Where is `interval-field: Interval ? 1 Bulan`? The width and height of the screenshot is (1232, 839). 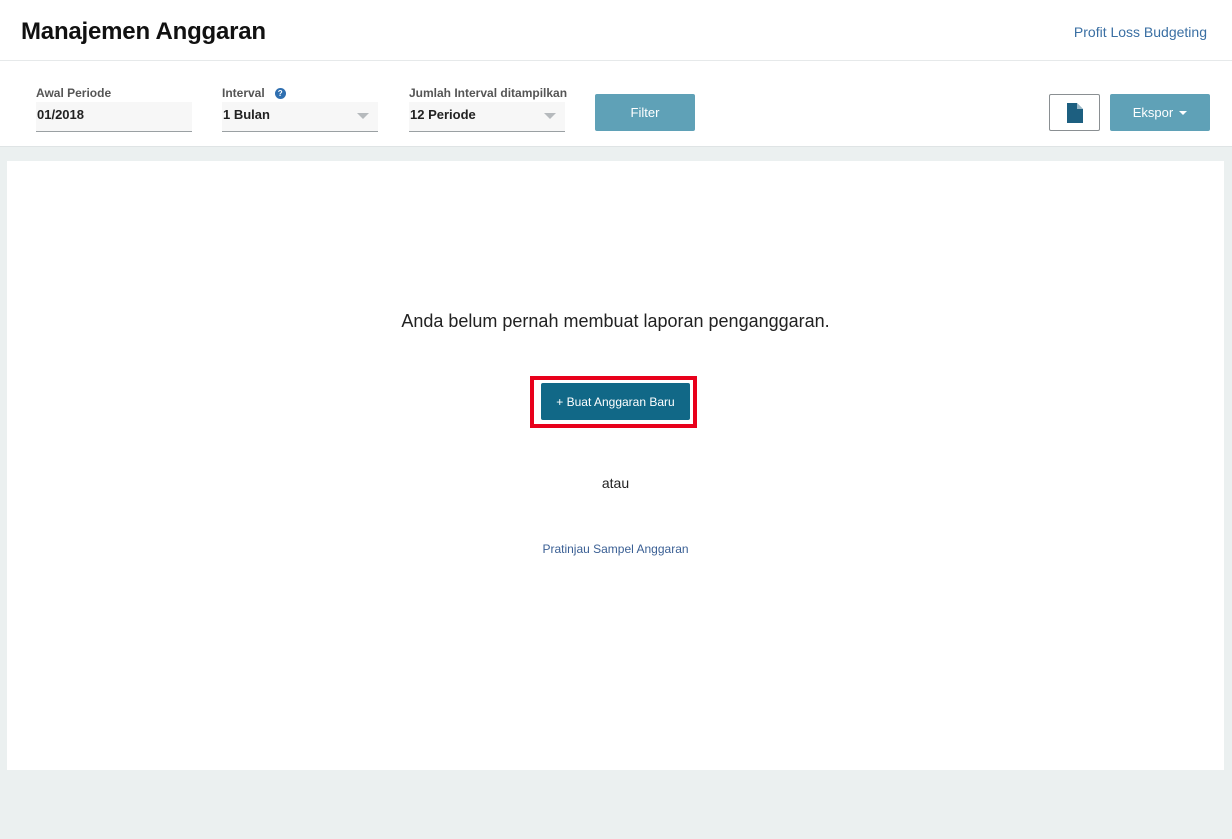
interval-field: Interval ? 1 Bulan is located at coordinates (300, 109).